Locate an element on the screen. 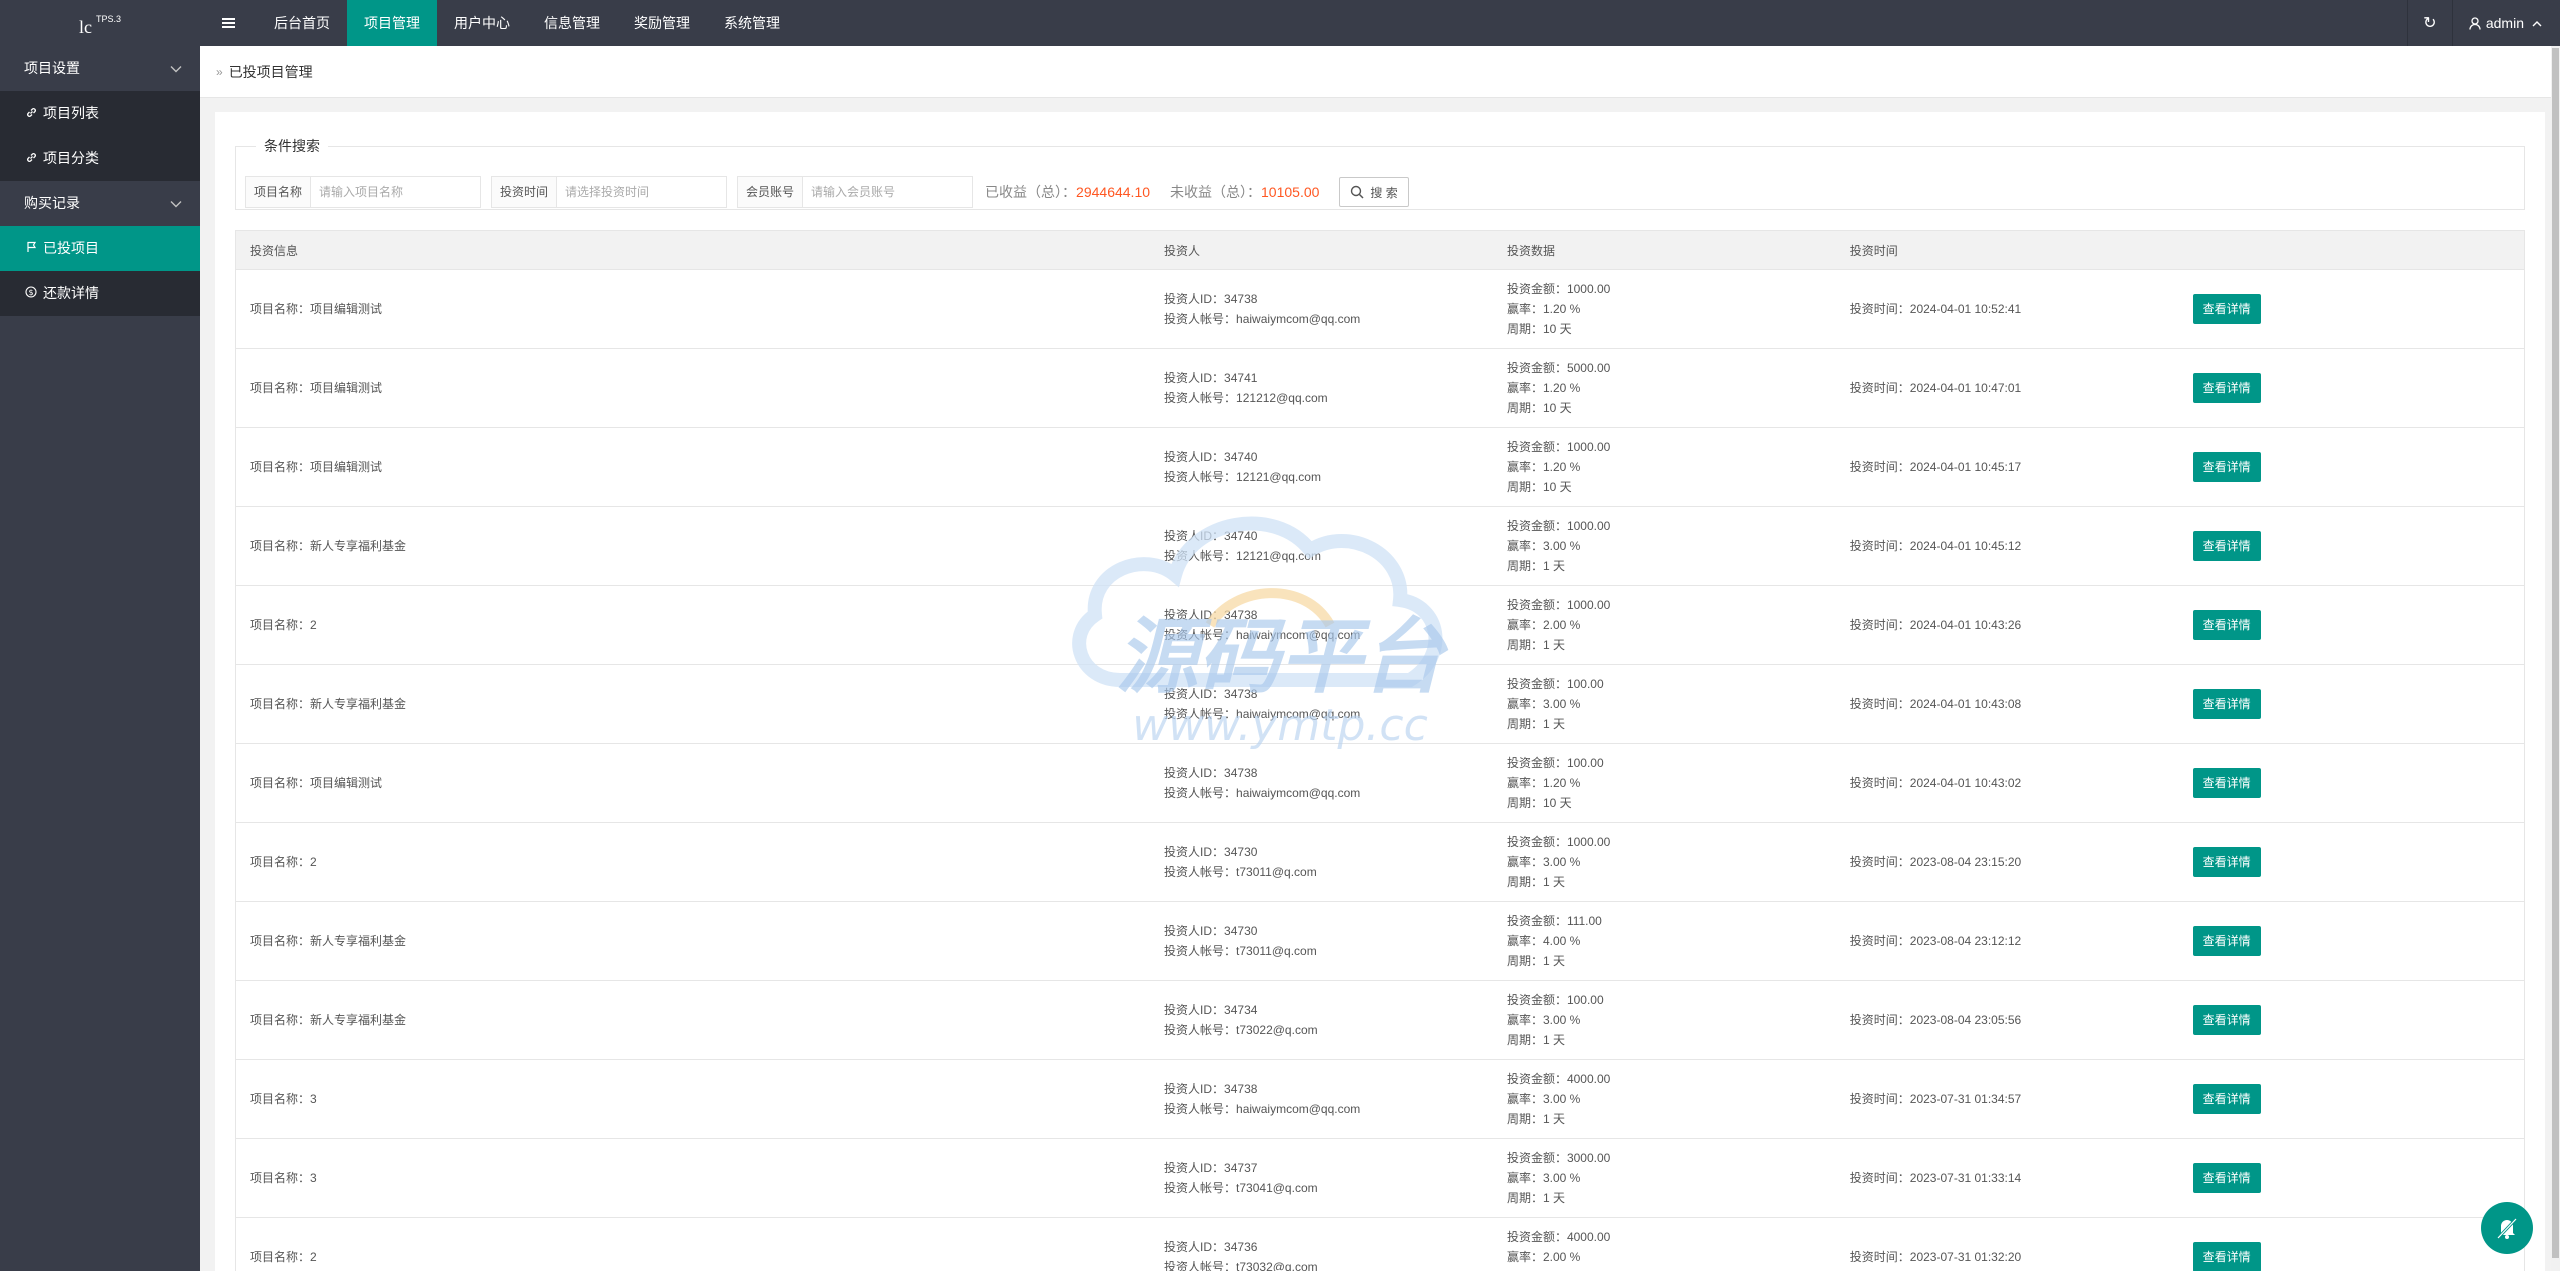 The height and width of the screenshot is (1271, 2560). investor-cell: 投资人ID：34736 投资人帐号：t73032@q.com is located at coordinates (1321, 1244).